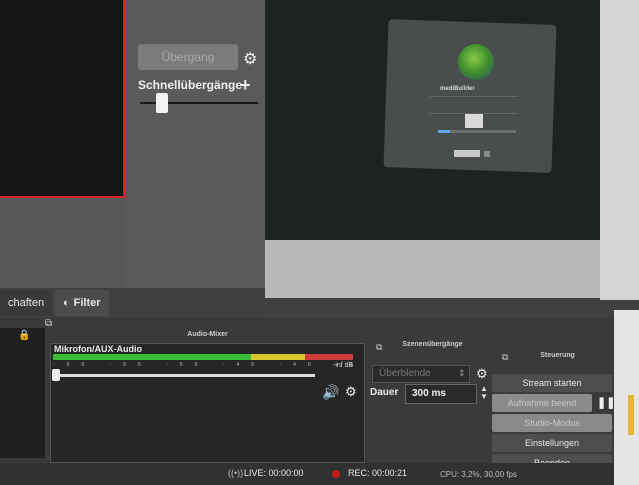 The height and width of the screenshot is (485, 639). Describe the element at coordinates (66, 303) in the screenshot. I see `filter-icon: ◐` at that location.